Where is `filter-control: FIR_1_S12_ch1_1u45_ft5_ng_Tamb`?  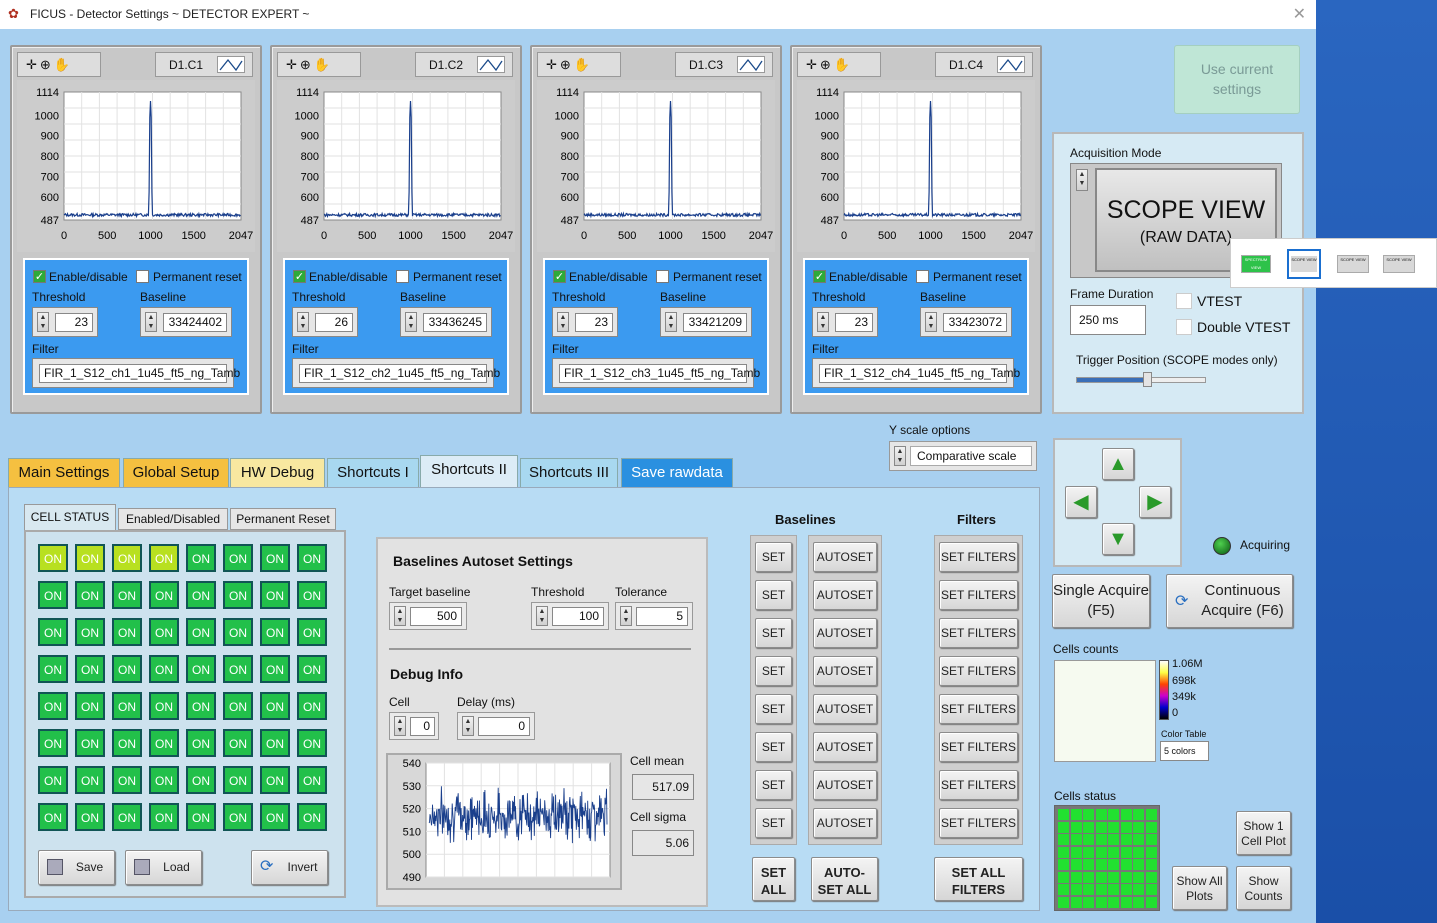
filter-control: FIR_1_S12_ch1_1u45_ft5_ng_Tamb is located at coordinates (136, 373).